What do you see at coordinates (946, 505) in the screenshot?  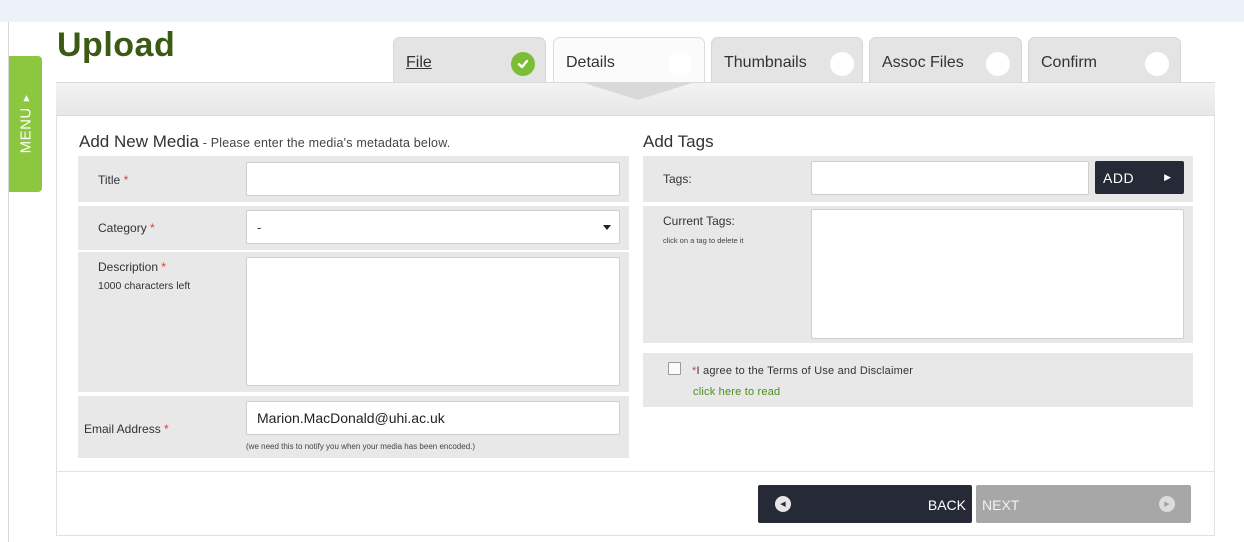 I see `back-button-label: BACK` at bounding box center [946, 505].